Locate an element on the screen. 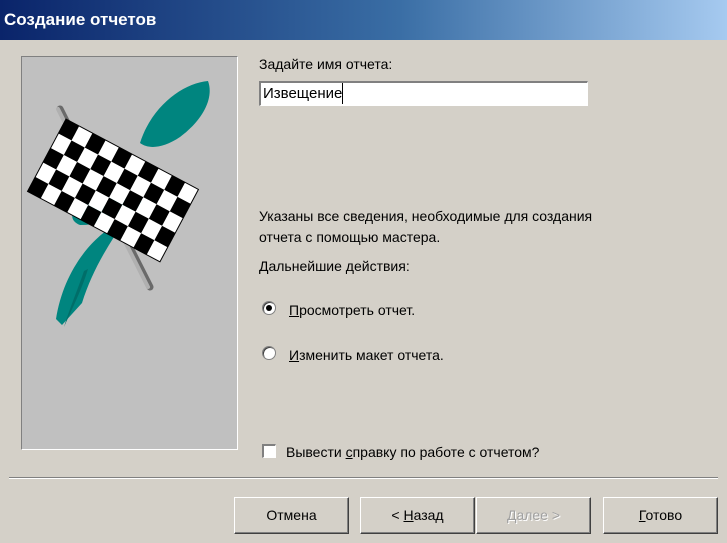  preview-report-radio is located at coordinates (269, 308).